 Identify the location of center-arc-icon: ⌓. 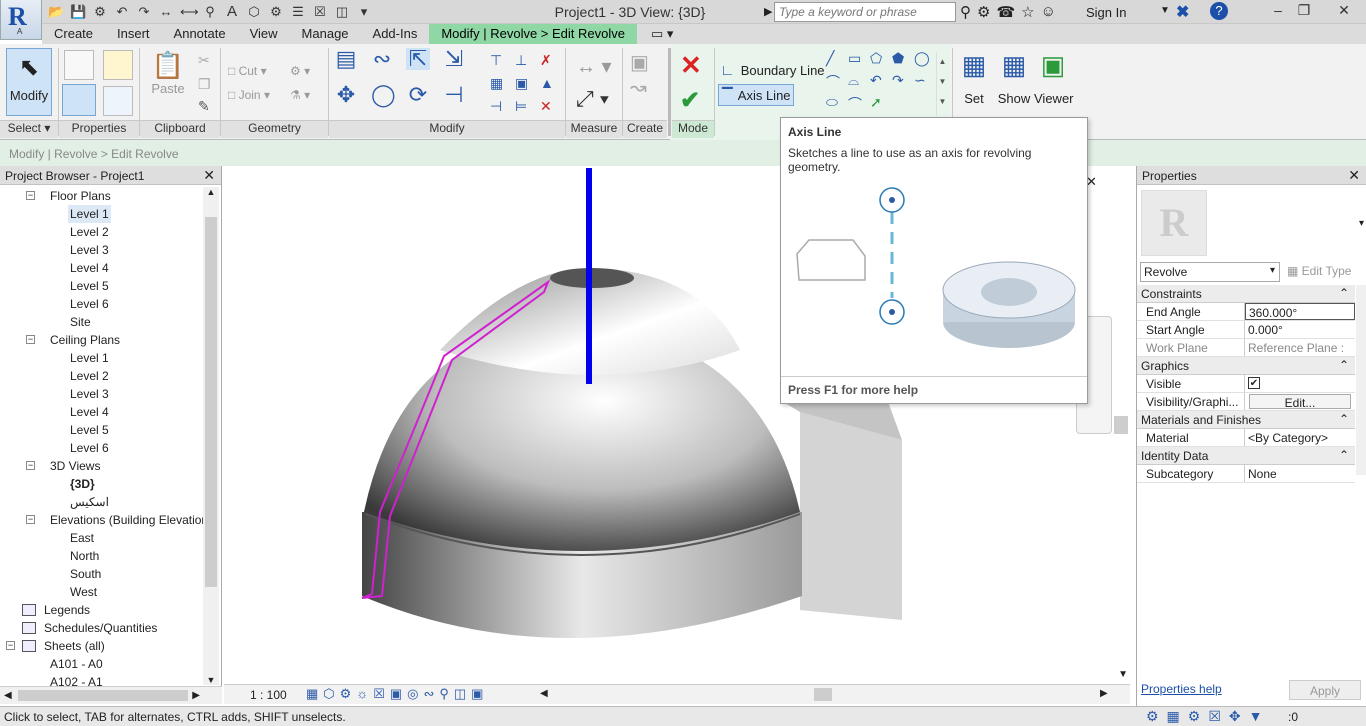
(859, 83).